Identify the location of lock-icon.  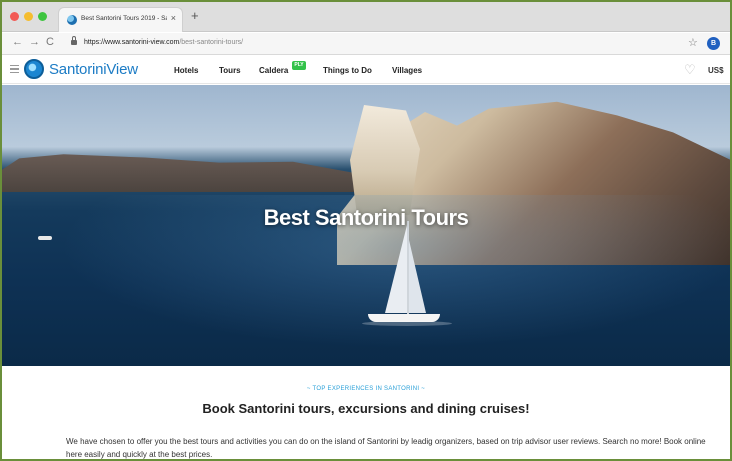
(74, 41).